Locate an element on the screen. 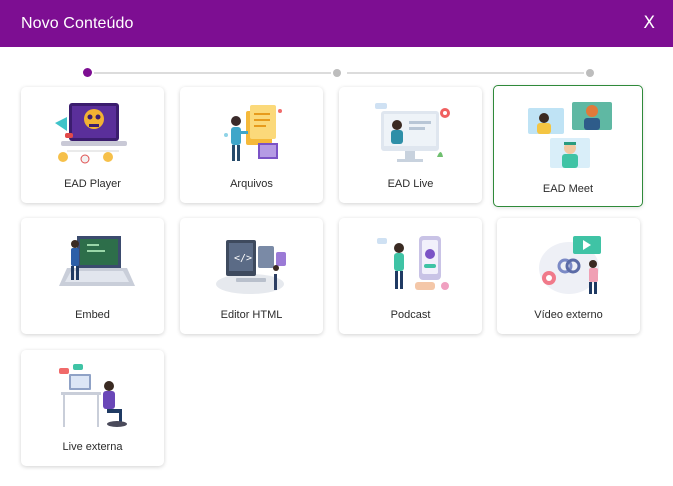  card-label: Vídeo externo is located at coordinates (568, 315).